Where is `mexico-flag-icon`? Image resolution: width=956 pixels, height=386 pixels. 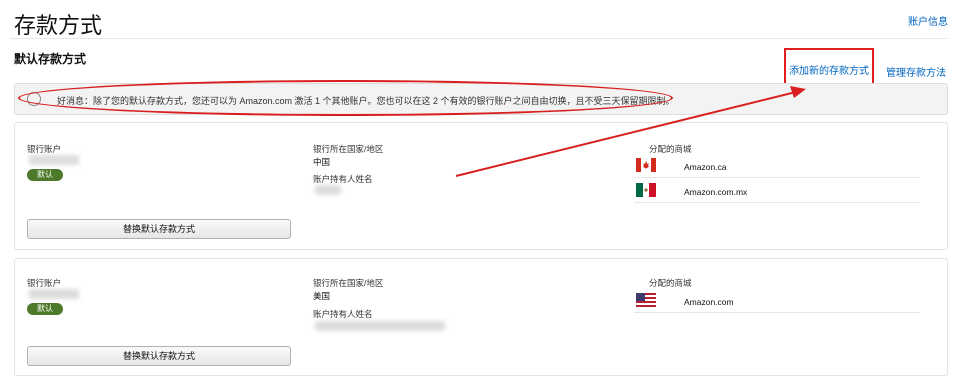
mexico-flag-icon is located at coordinates (646, 190).